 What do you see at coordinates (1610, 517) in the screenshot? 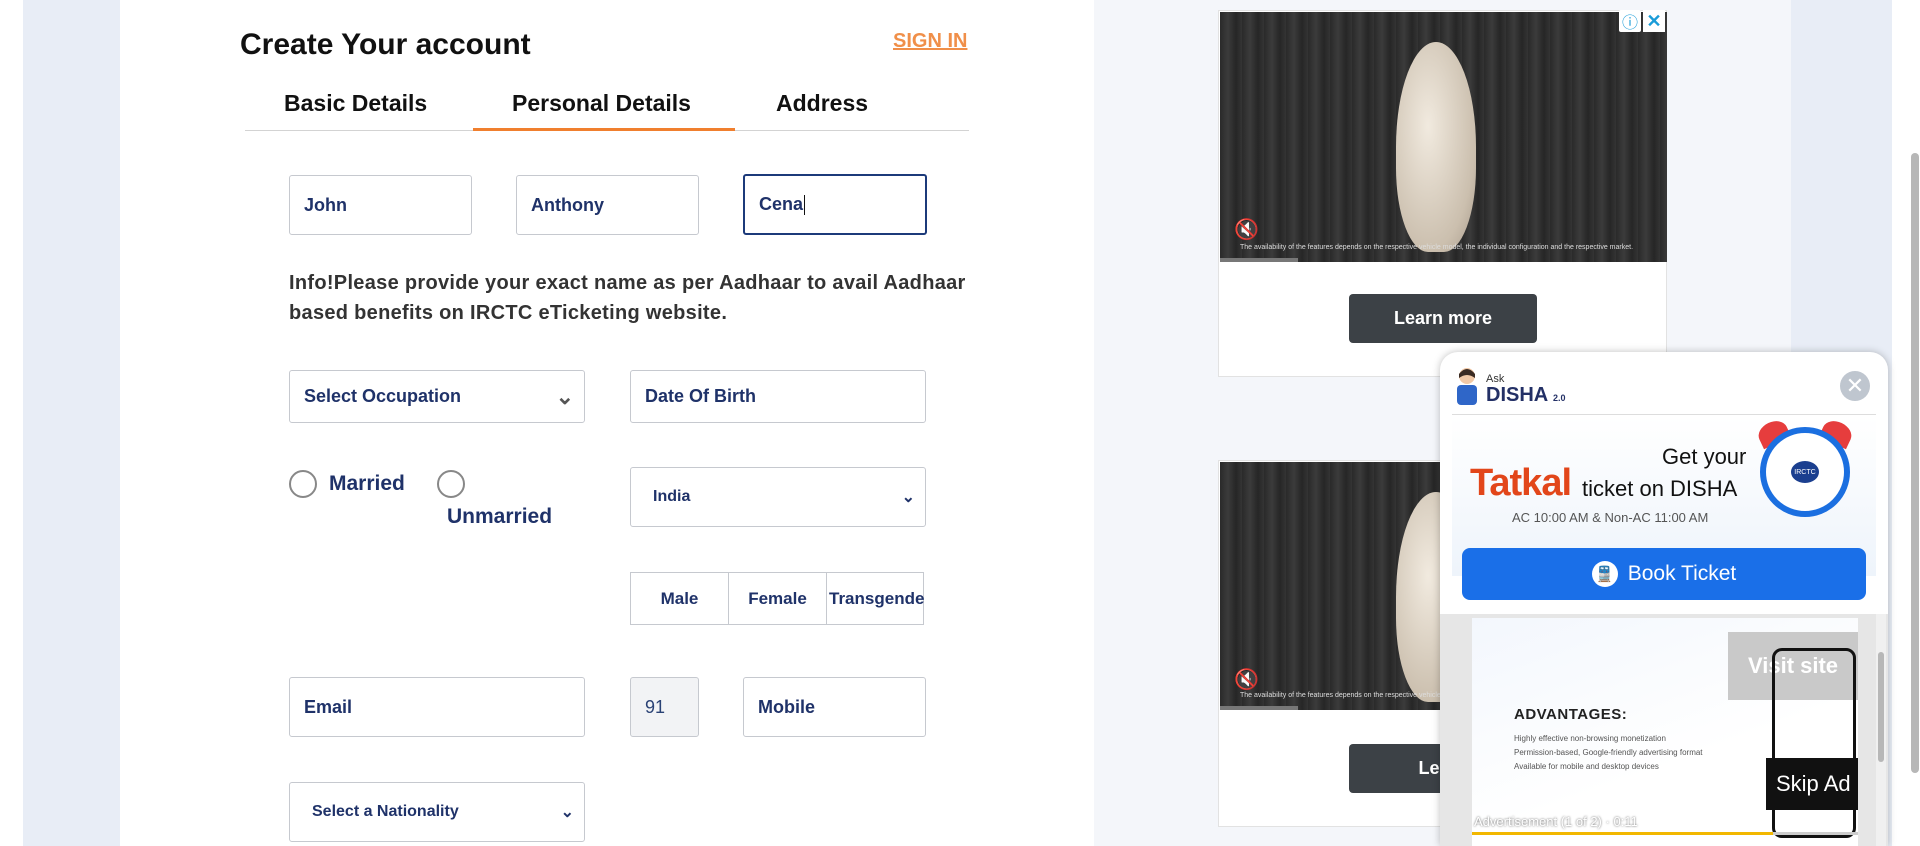
I see `banner-timing: AC 10:00 AM & Non-AC 11:00 AM` at bounding box center [1610, 517].